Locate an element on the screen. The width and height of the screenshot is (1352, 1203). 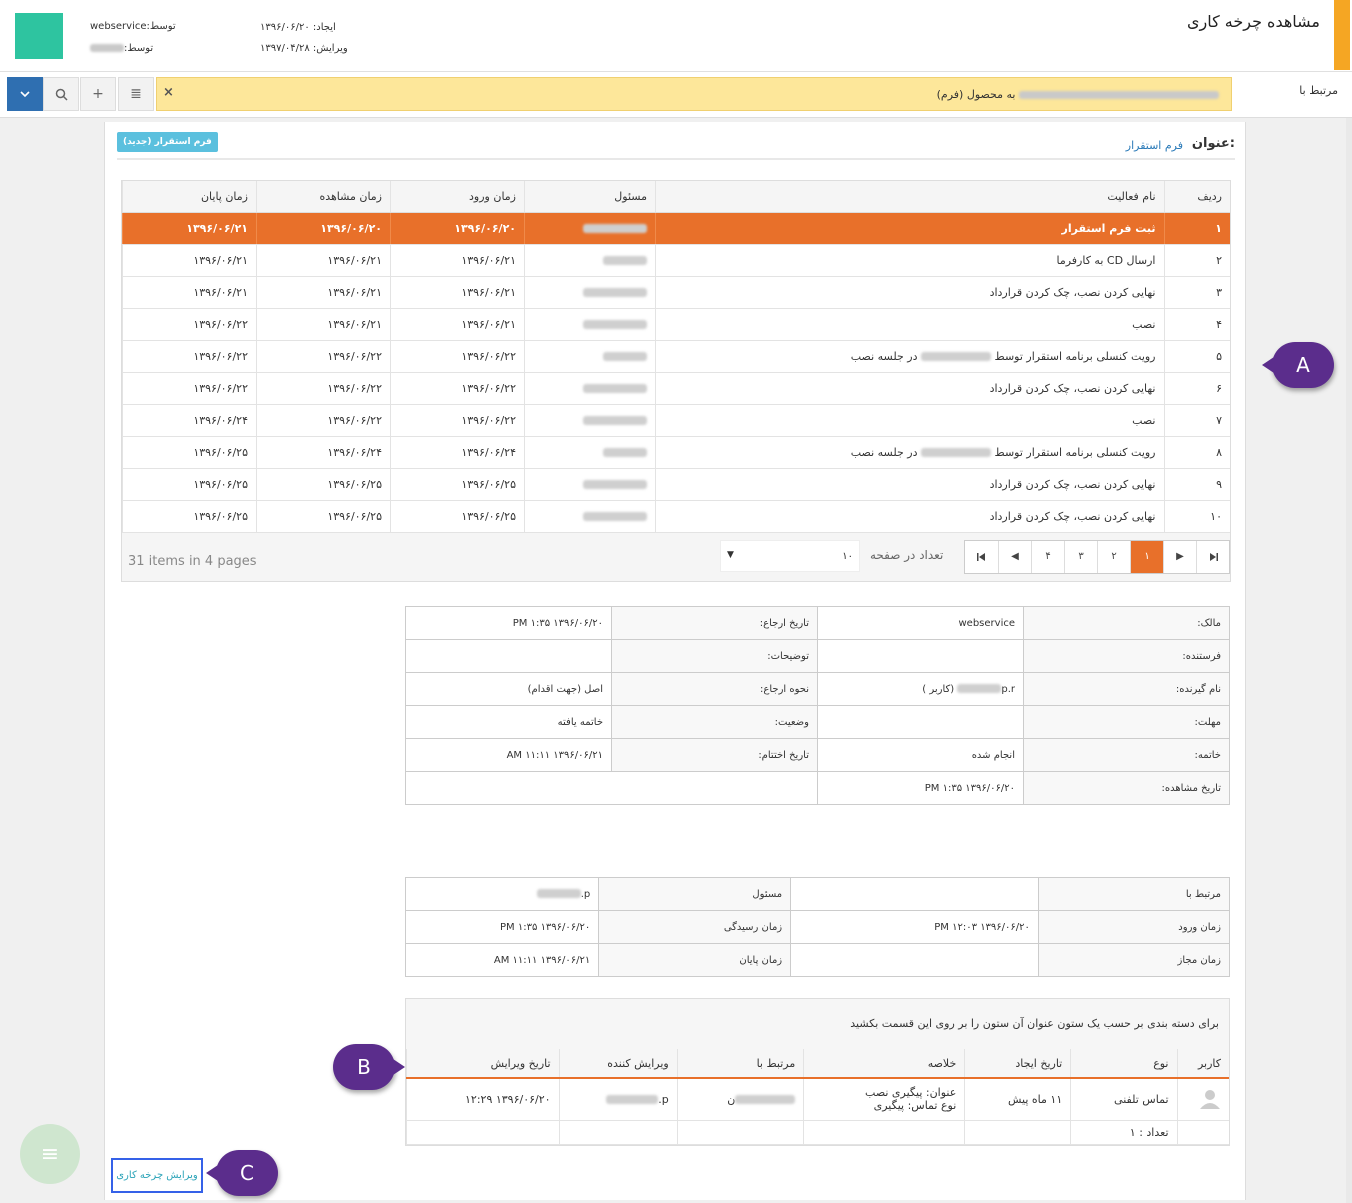
grid-header-3: مسئول is located at coordinates (590, 197).